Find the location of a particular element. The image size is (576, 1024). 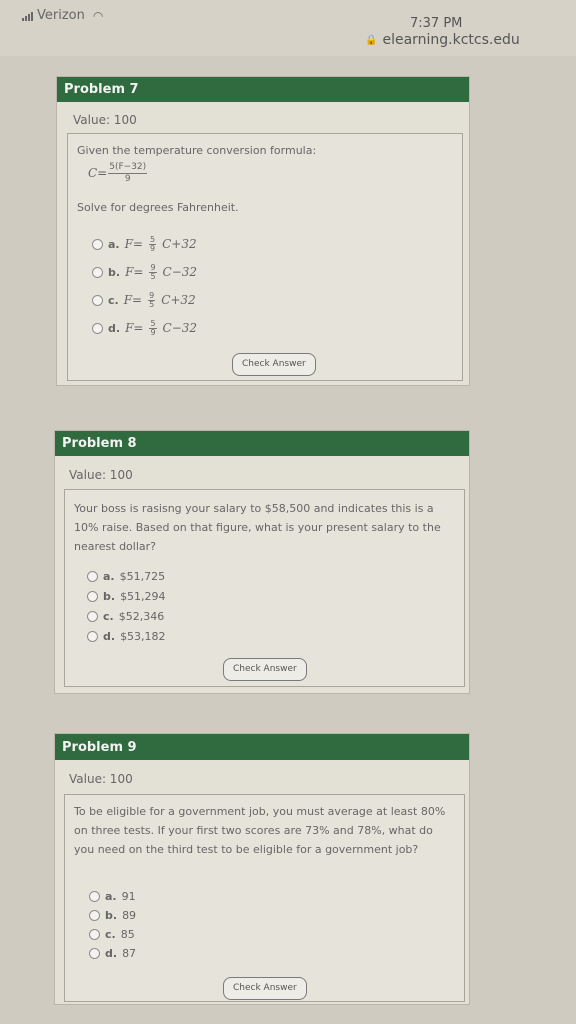

url-text: elearning.kctcs.edu is located at coordinates (451, 40).